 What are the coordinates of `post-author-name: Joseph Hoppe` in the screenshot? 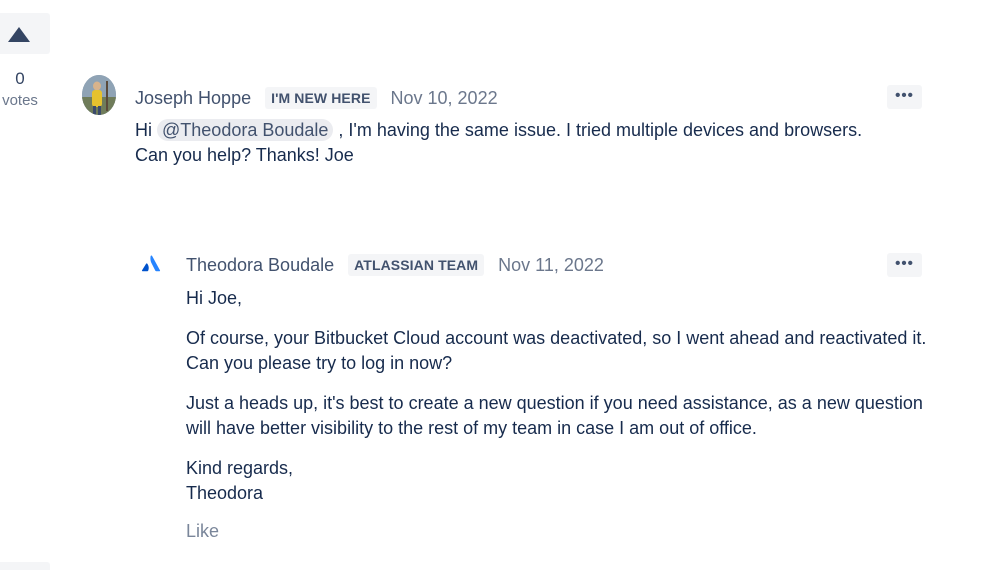 It's located at (193, 98).